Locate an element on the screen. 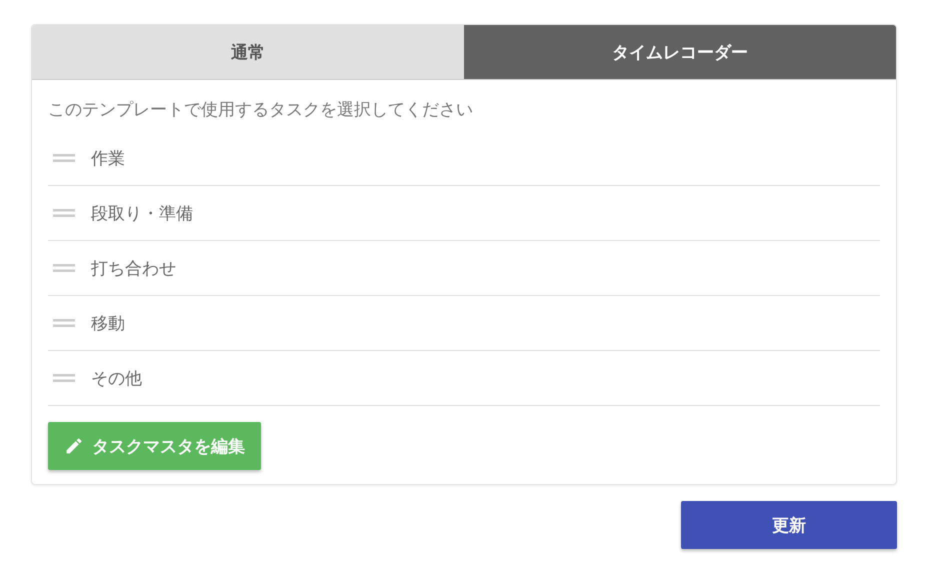 Image resolution: width=940 pixels, height=568 pixels. pencil-icon is located at coordinates (74, 446).